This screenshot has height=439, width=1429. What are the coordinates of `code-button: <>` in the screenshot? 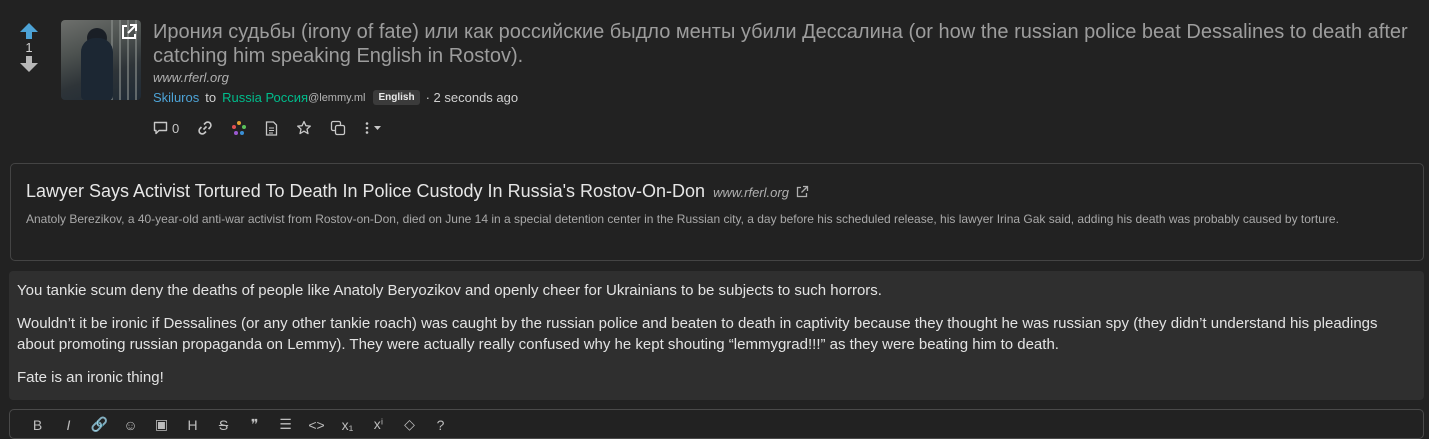 It's located at (316, 425).